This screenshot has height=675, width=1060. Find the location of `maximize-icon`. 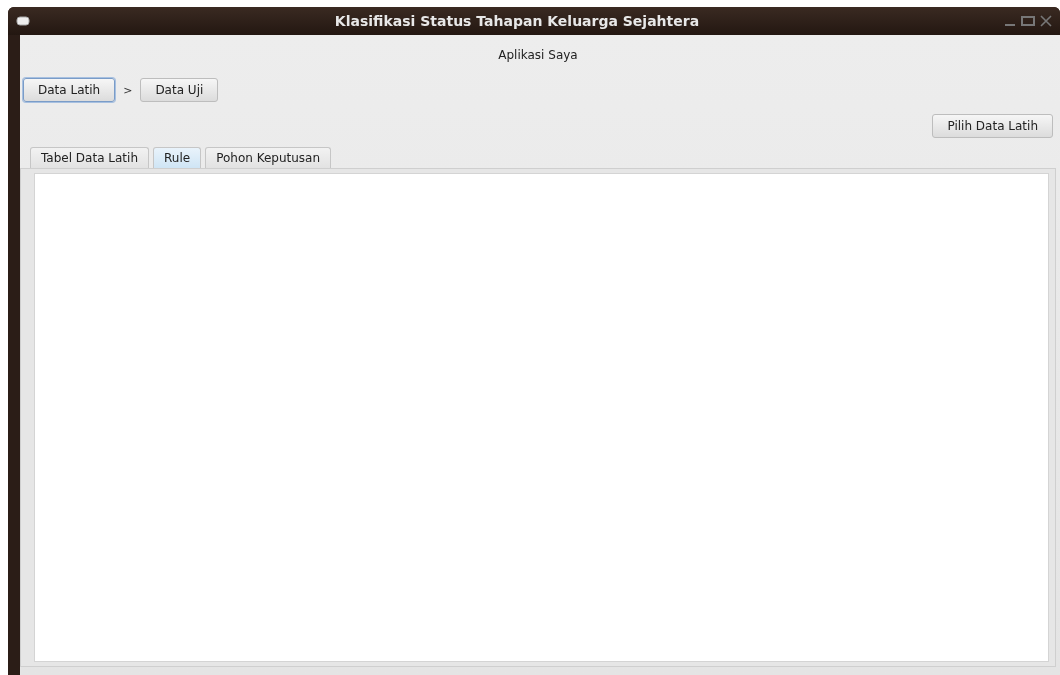

maximize-icon is located at coordinates (1028, 21).